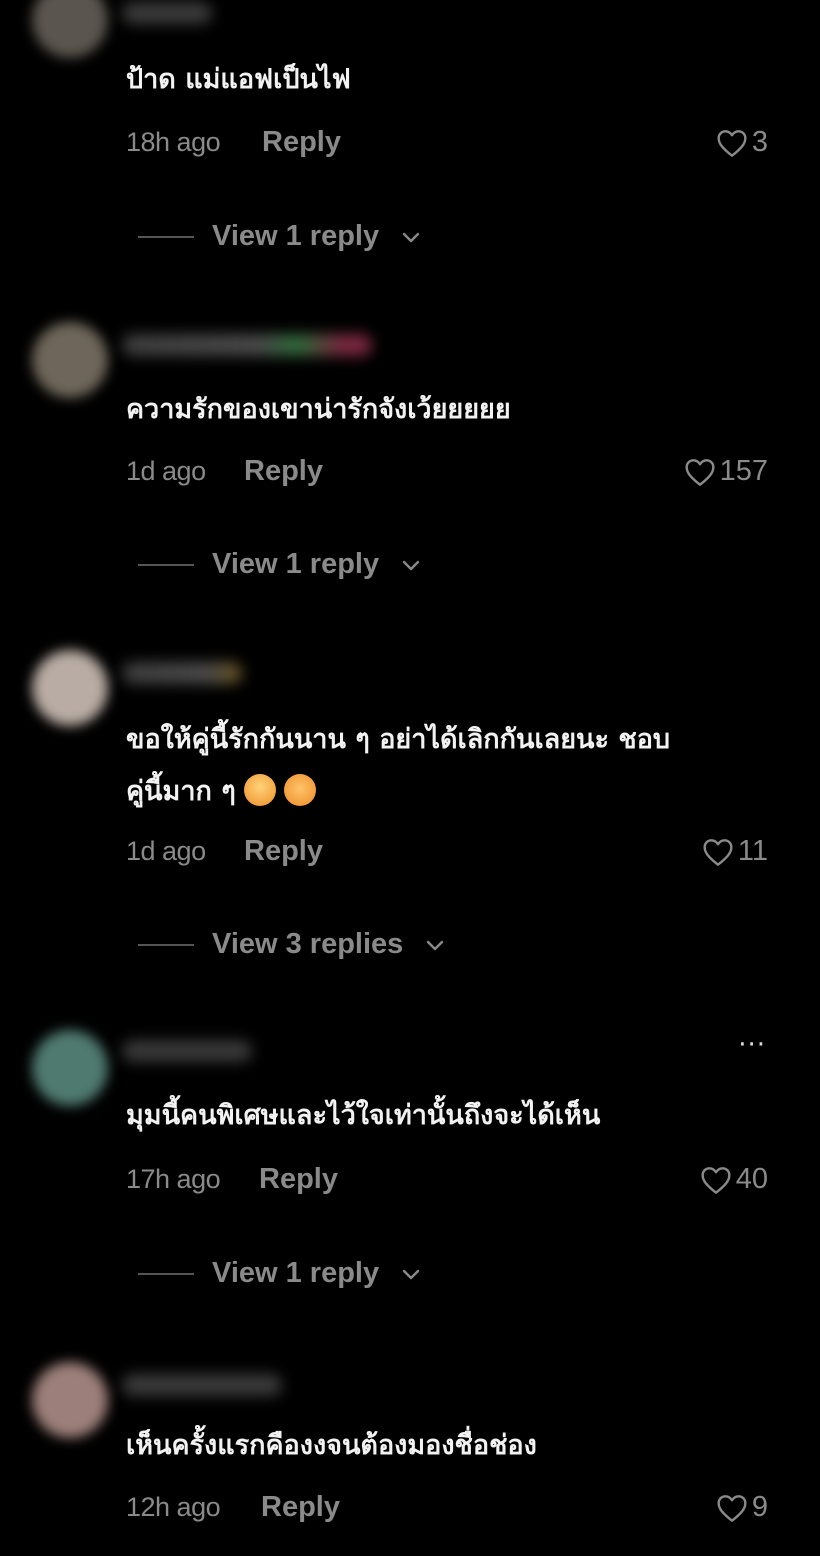 Image resolution: width=820 pixels, height=1556 pixels. I want to click on comment-text: ความรักของเขาน่ารักจังเว้ยยยยย, so click(318, 409).